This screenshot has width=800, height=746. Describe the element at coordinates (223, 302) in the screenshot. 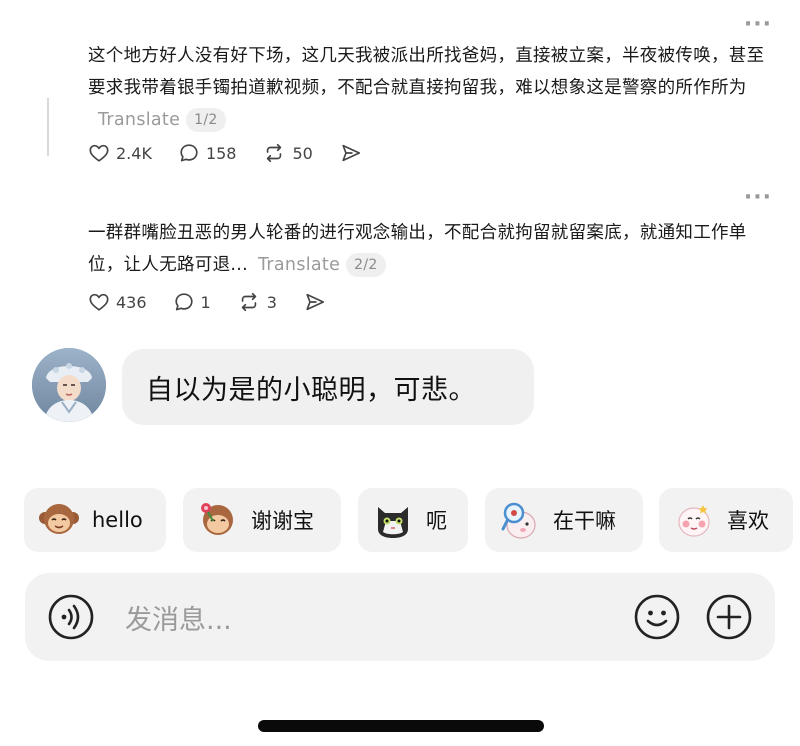

I see `post-actions: 436 1 3` at that location.